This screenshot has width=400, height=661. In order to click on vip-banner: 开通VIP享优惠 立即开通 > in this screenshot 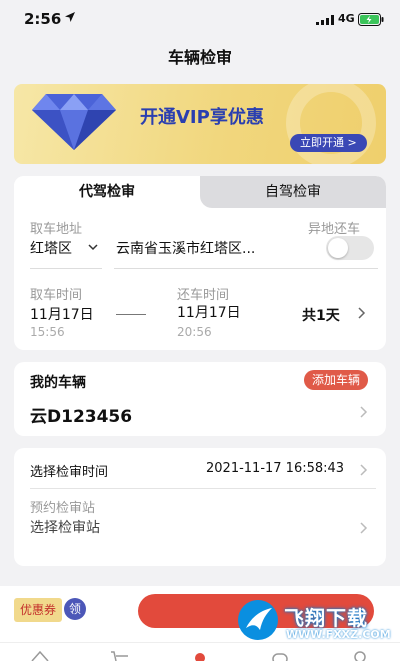, I will do `click(200, 124)`.